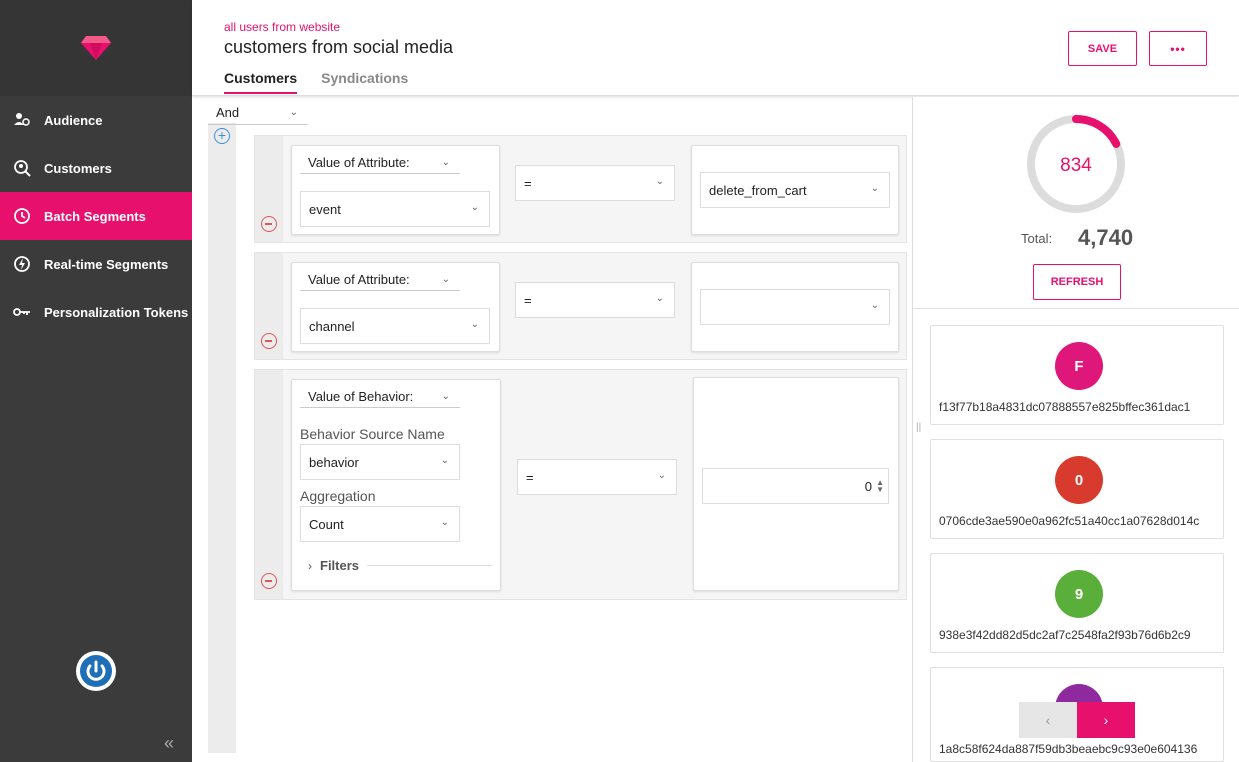 Image resolution: width=1239 pixels, height=762 pixels. Describe the element at coordinates (332, 326) in the screenshot. I see `attribute-value: channel` at that location.